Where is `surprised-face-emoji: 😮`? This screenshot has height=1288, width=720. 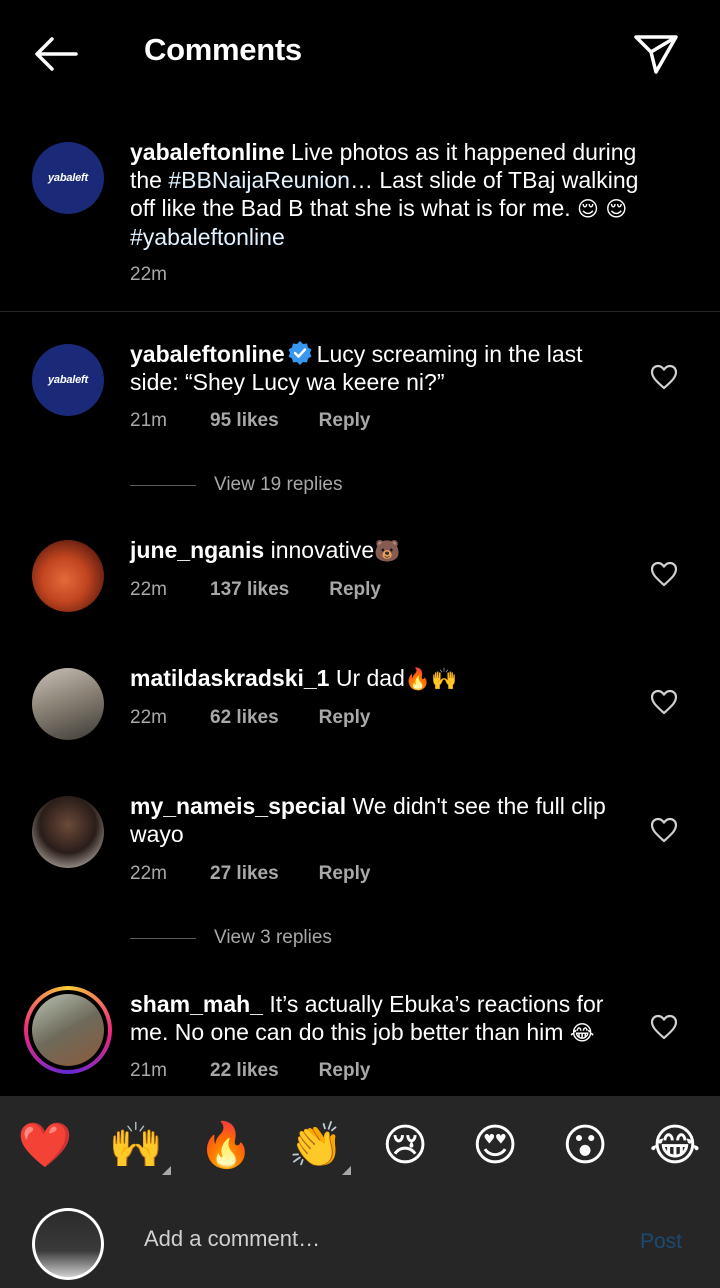
surprised-face-emoji: 😮 is located at coordinates (585, 1146).